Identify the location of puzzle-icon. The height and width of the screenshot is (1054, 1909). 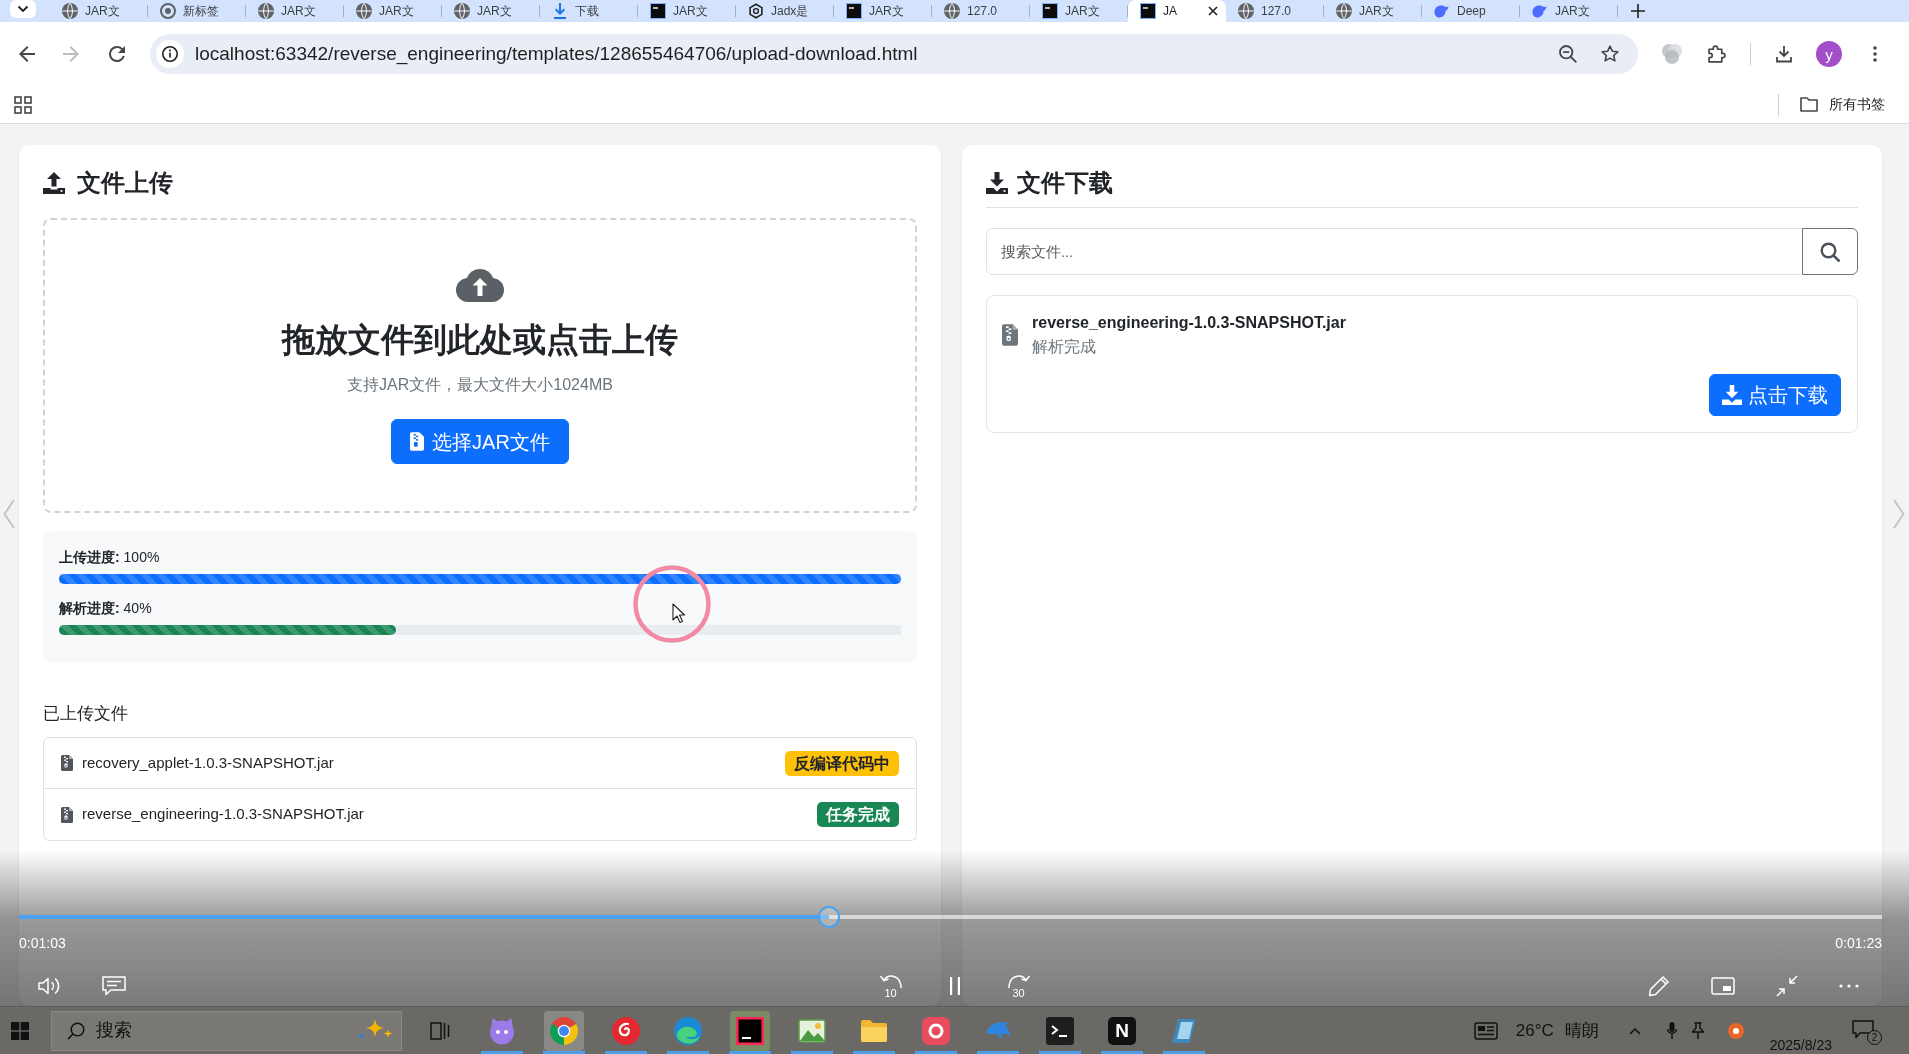
(1717, 54).